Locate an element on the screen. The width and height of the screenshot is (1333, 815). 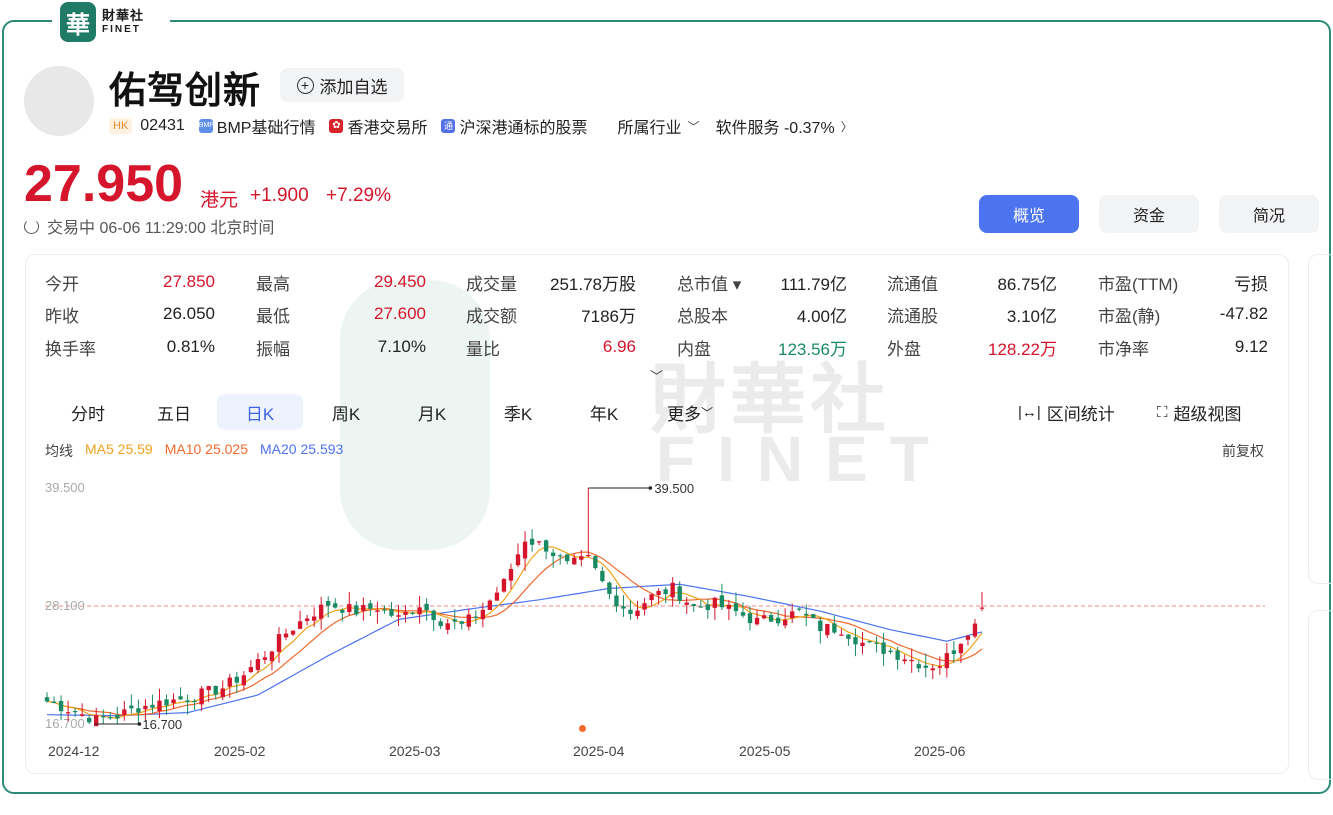
y-tick-label: 16.700 is located at coordinates (65, 723).